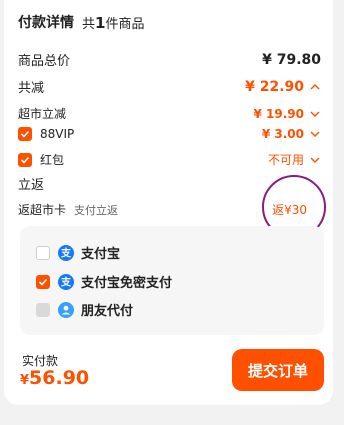 The image size is (344, 425). I want to click on total-price-value: ¥ 79.80, so click(291, 59).